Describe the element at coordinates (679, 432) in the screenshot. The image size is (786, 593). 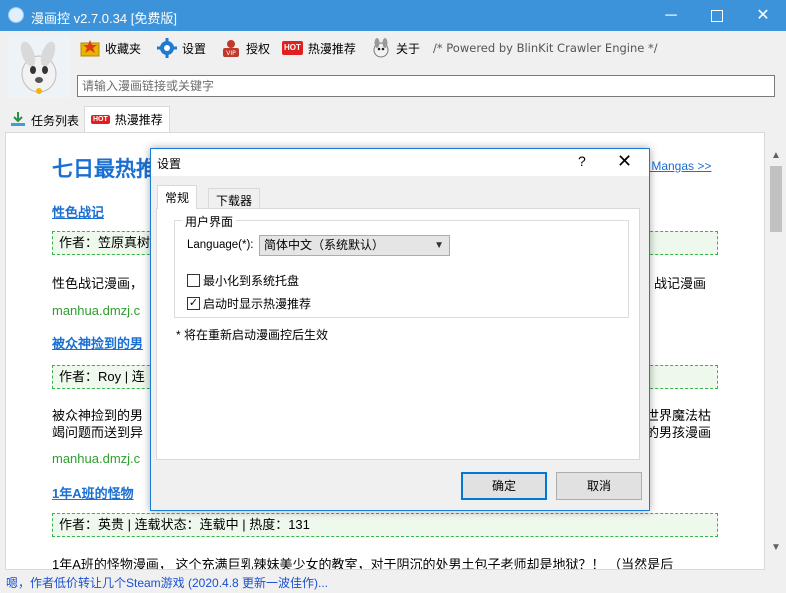
I see `manga-description-tail-line2: 的男孩漫画` at that location.